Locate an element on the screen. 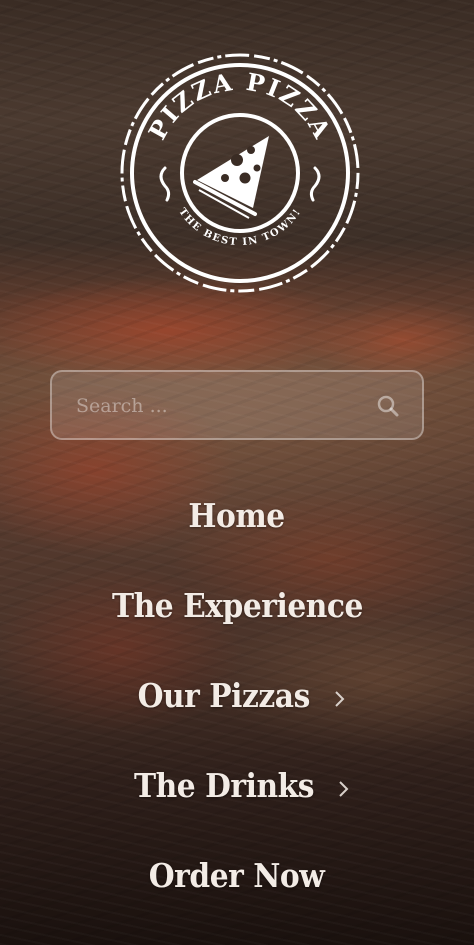  nav-item-home: Home is located at coordinates (237, 515).